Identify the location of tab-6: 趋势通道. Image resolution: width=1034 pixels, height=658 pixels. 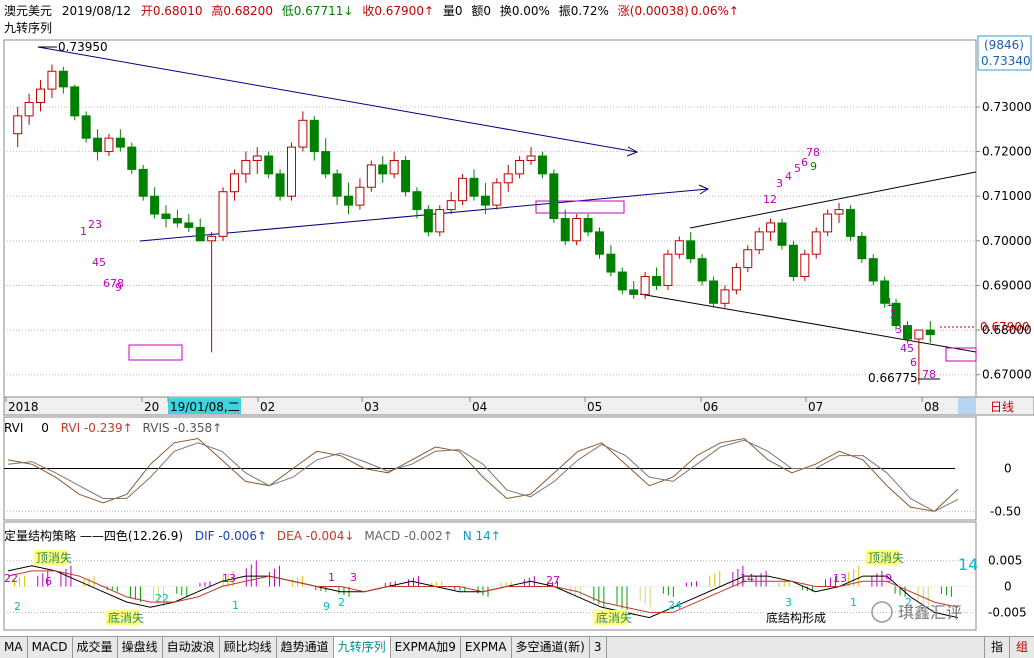
(305, 647).